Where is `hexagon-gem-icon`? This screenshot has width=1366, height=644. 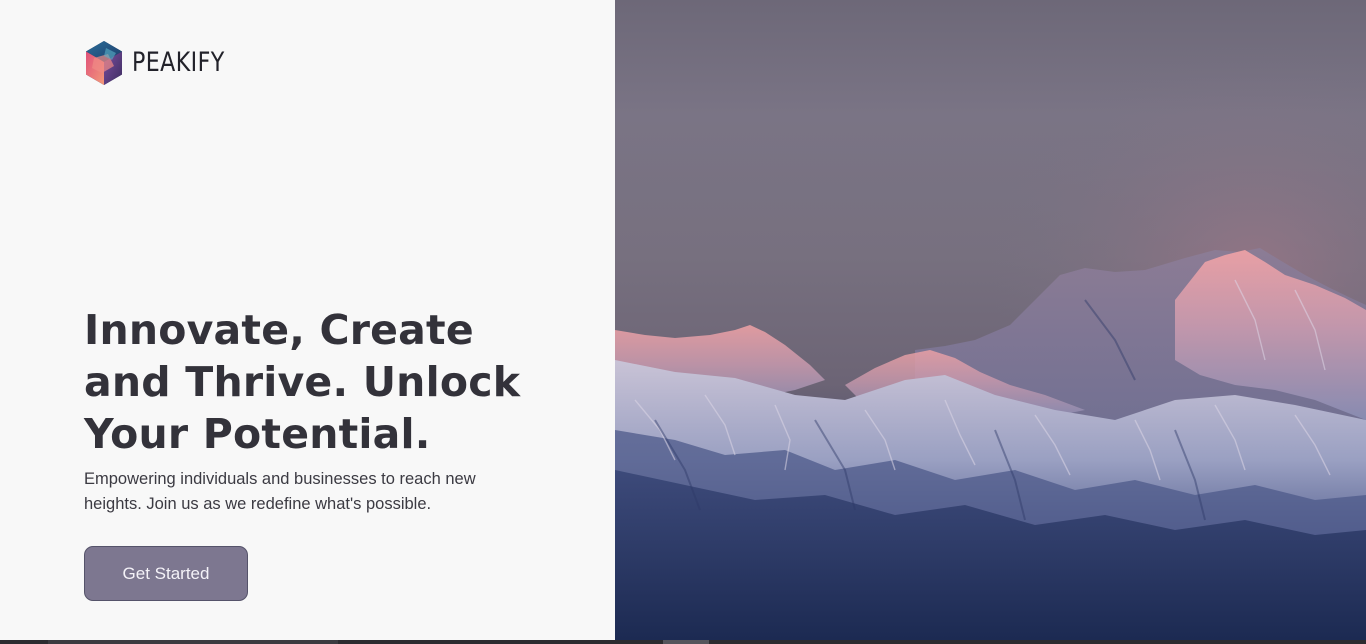
hexagon-gem-icon is located at coordinates (104, 63).